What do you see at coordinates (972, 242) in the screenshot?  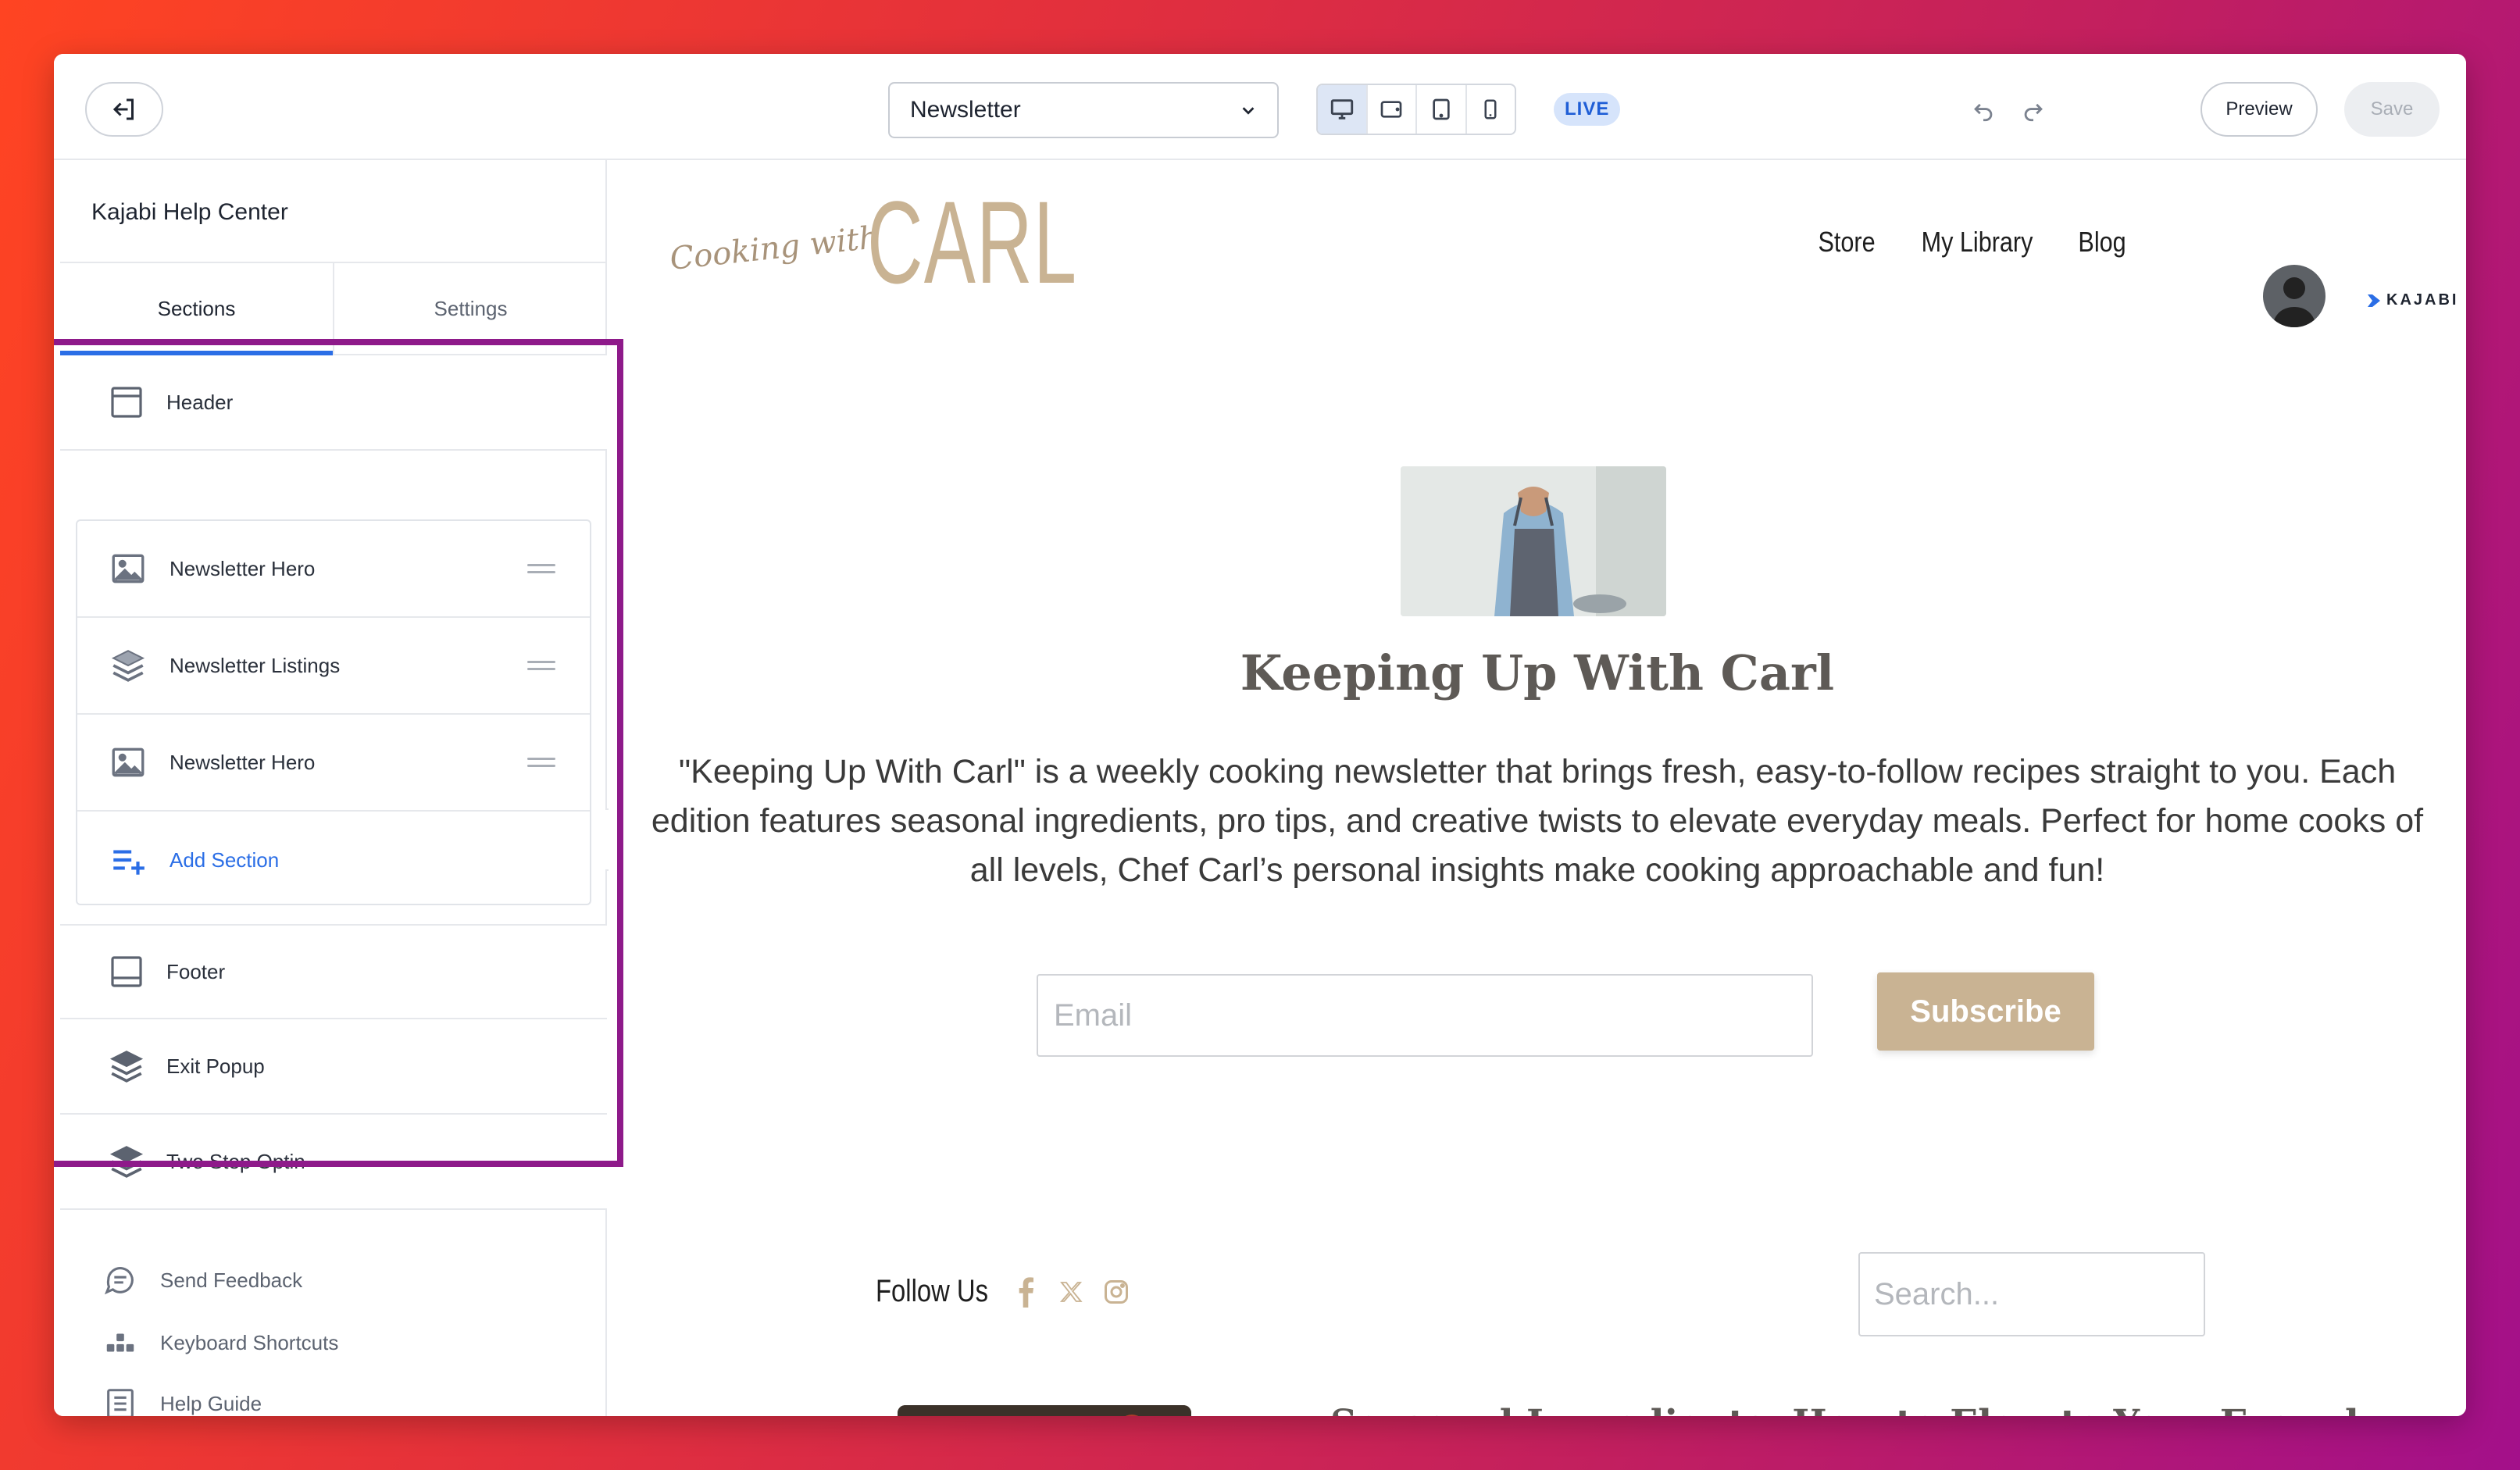 I see `logo-main-text: CARL` at bounding box center [972, 242].